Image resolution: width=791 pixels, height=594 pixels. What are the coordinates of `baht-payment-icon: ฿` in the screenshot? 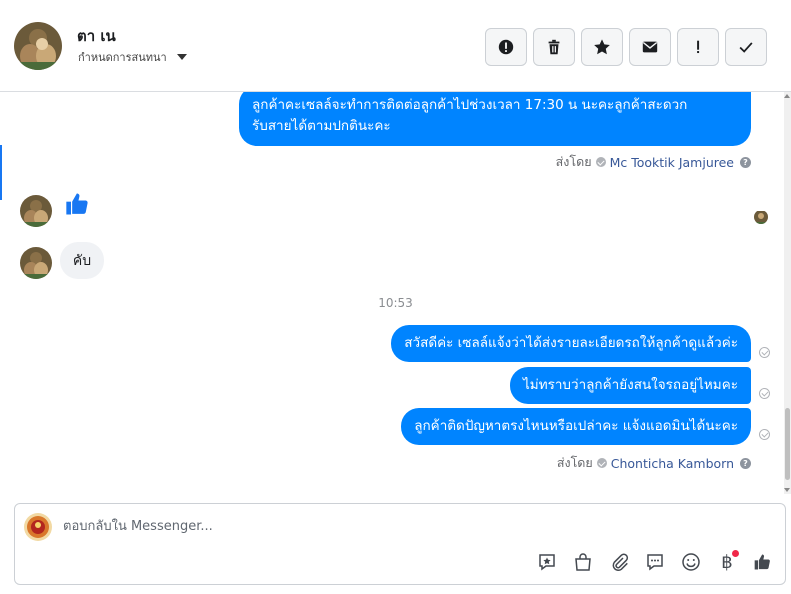 It's located at (727, 562).